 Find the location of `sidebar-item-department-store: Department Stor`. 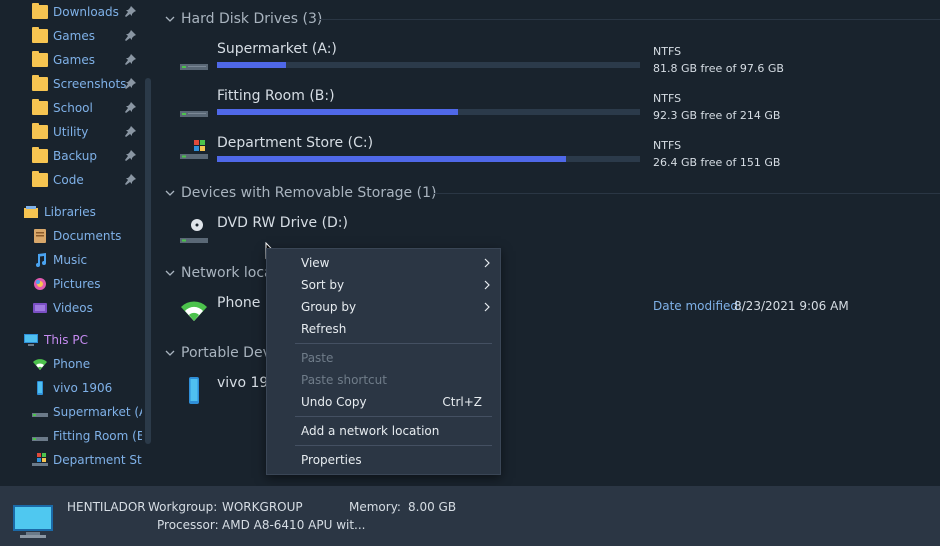

sidebar-item-department-store: Department Stor is located at coordinates (87, 460).